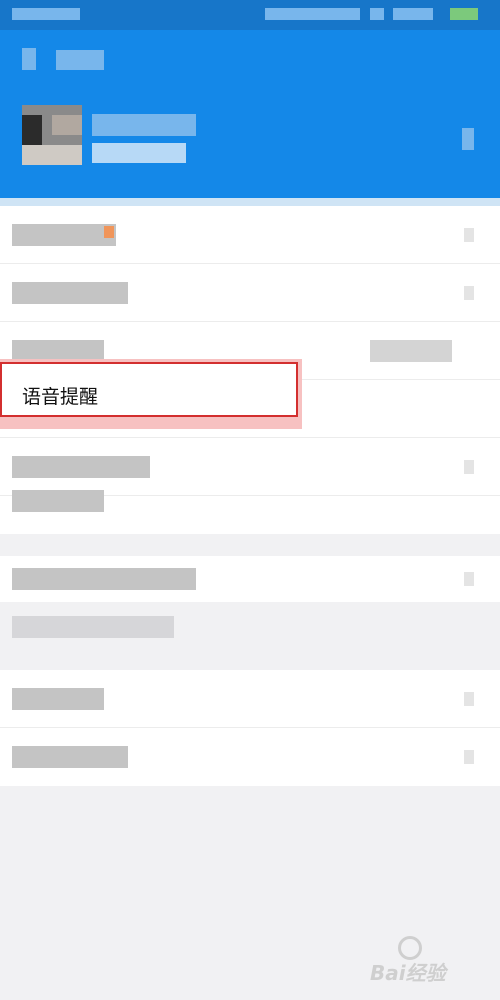  Describe the element at coordinates (377, 14) in the screenshot. I see `wifi-icon` at that location.